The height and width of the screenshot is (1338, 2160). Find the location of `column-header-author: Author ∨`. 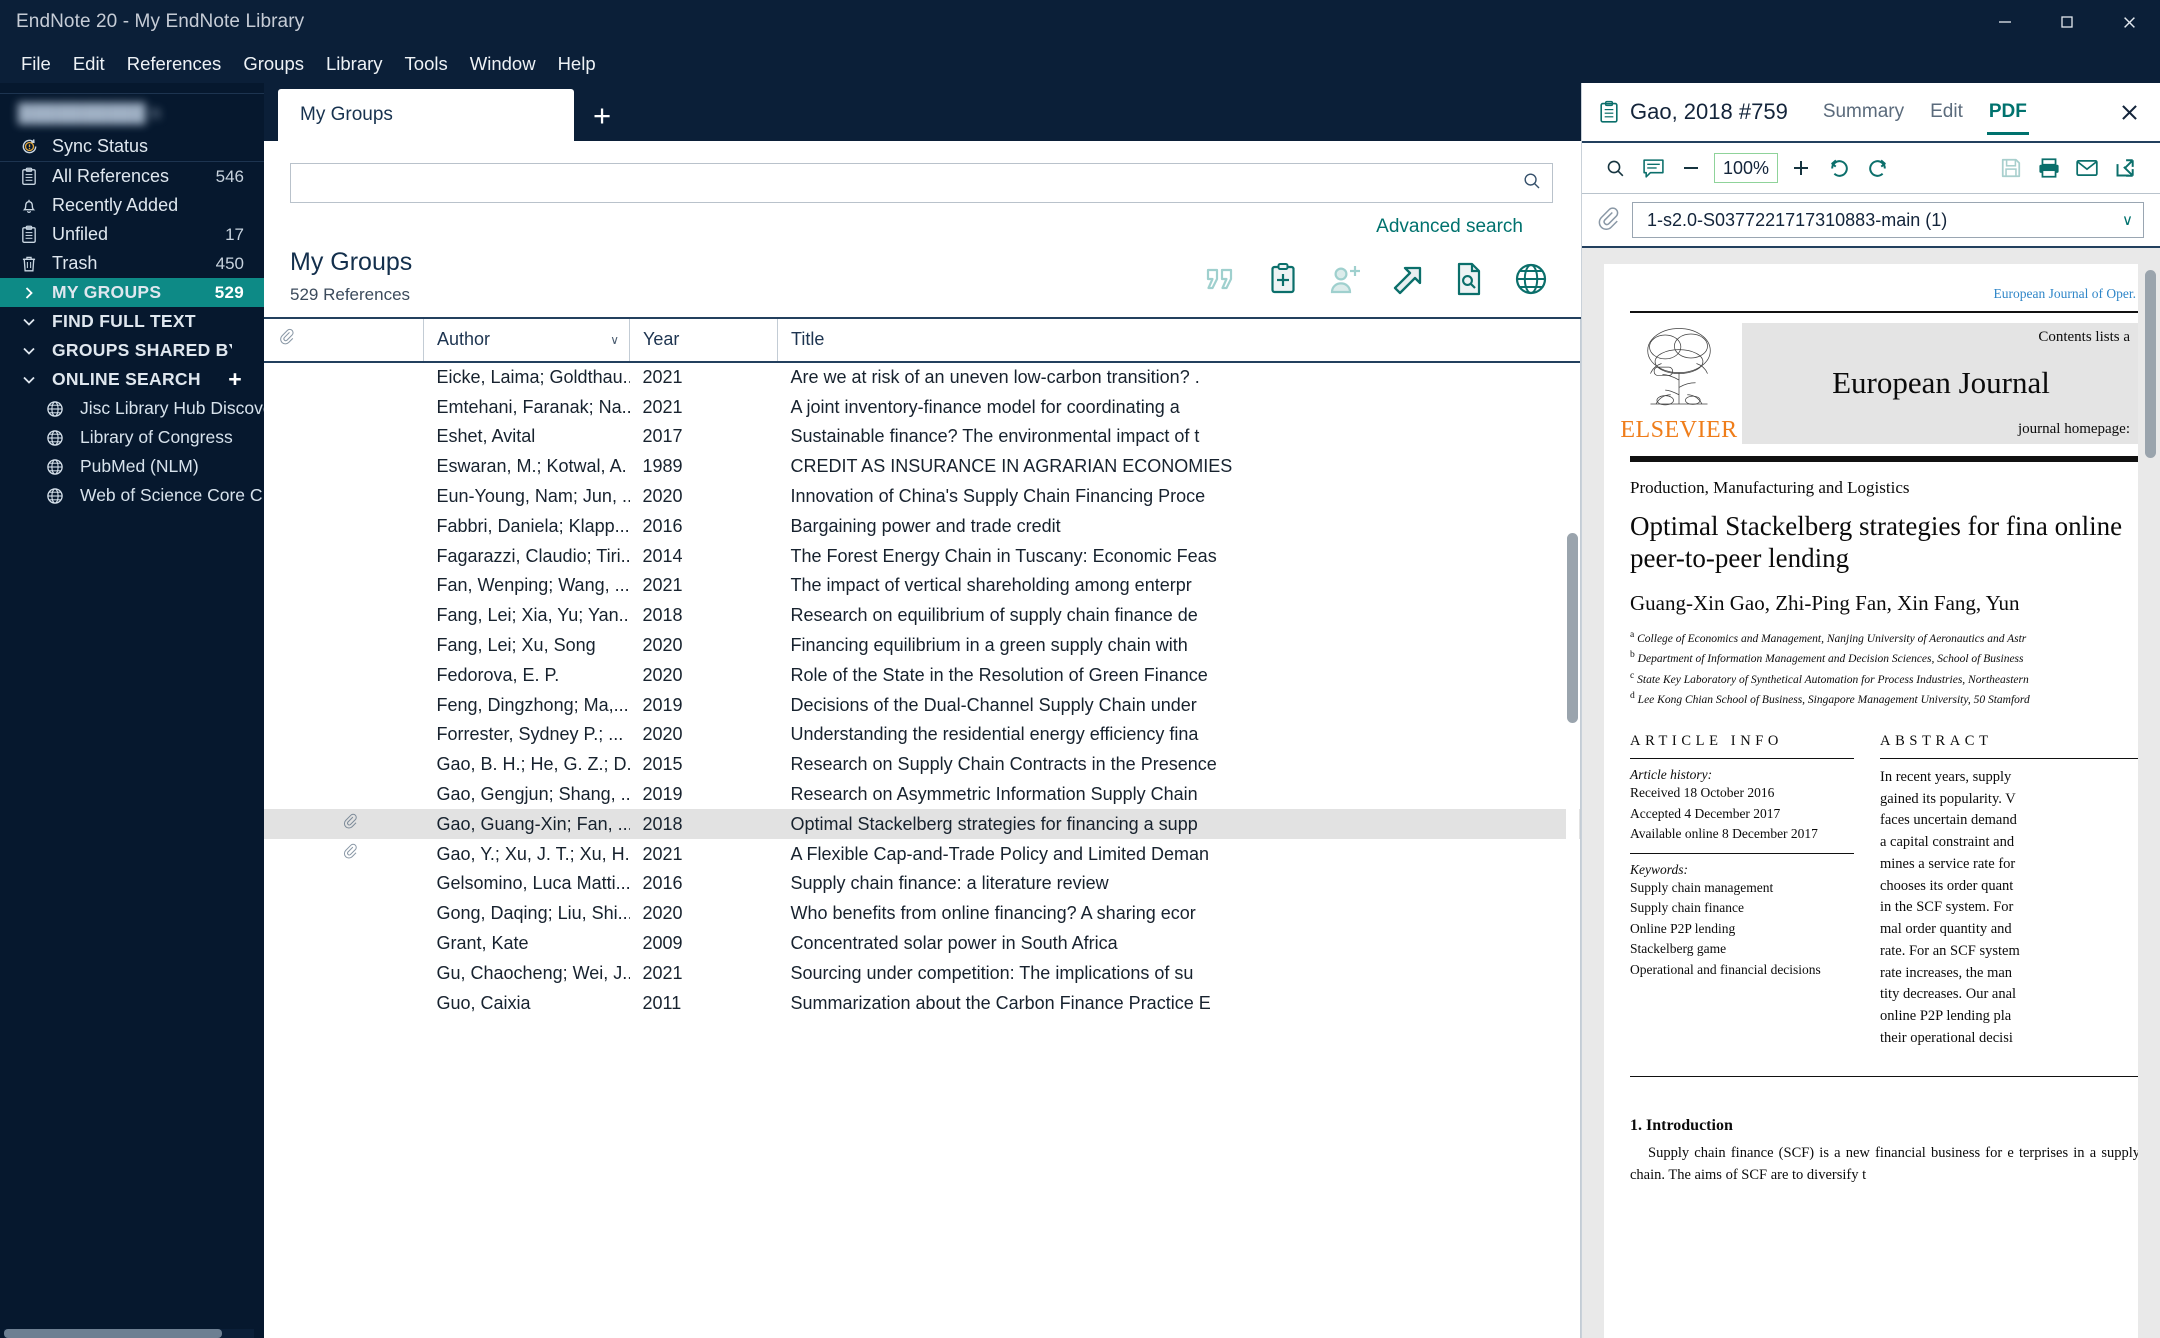

column-header-author: Author ∨ is located at coordinates (526, 340).